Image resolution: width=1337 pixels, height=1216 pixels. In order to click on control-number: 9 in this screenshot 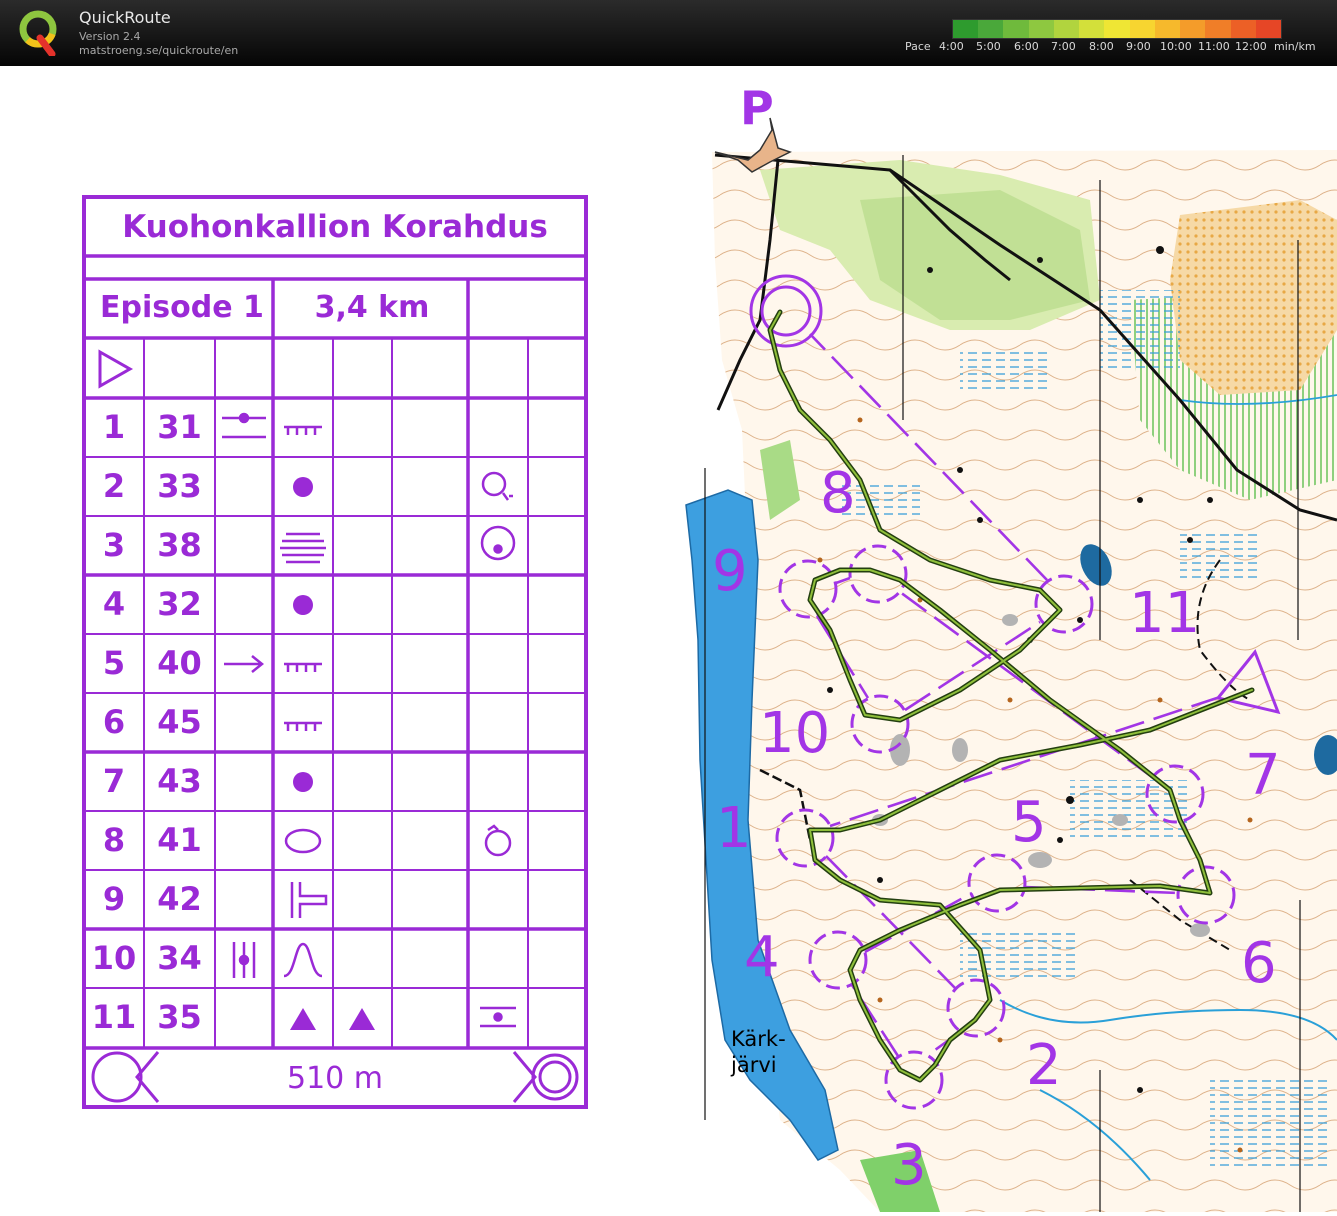, I will do `click(114, 899)`.